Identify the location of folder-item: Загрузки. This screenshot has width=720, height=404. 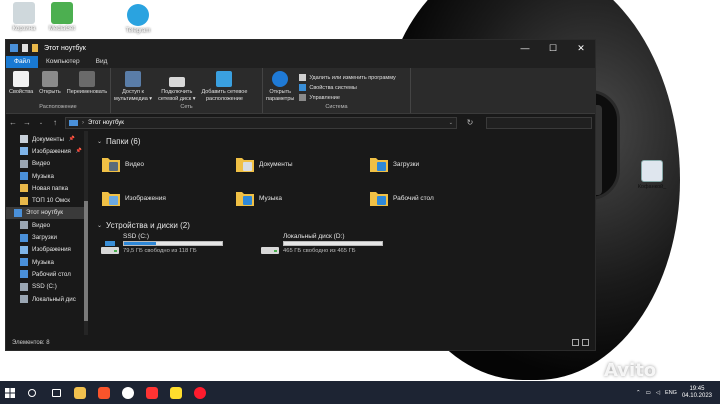
(436, 164).